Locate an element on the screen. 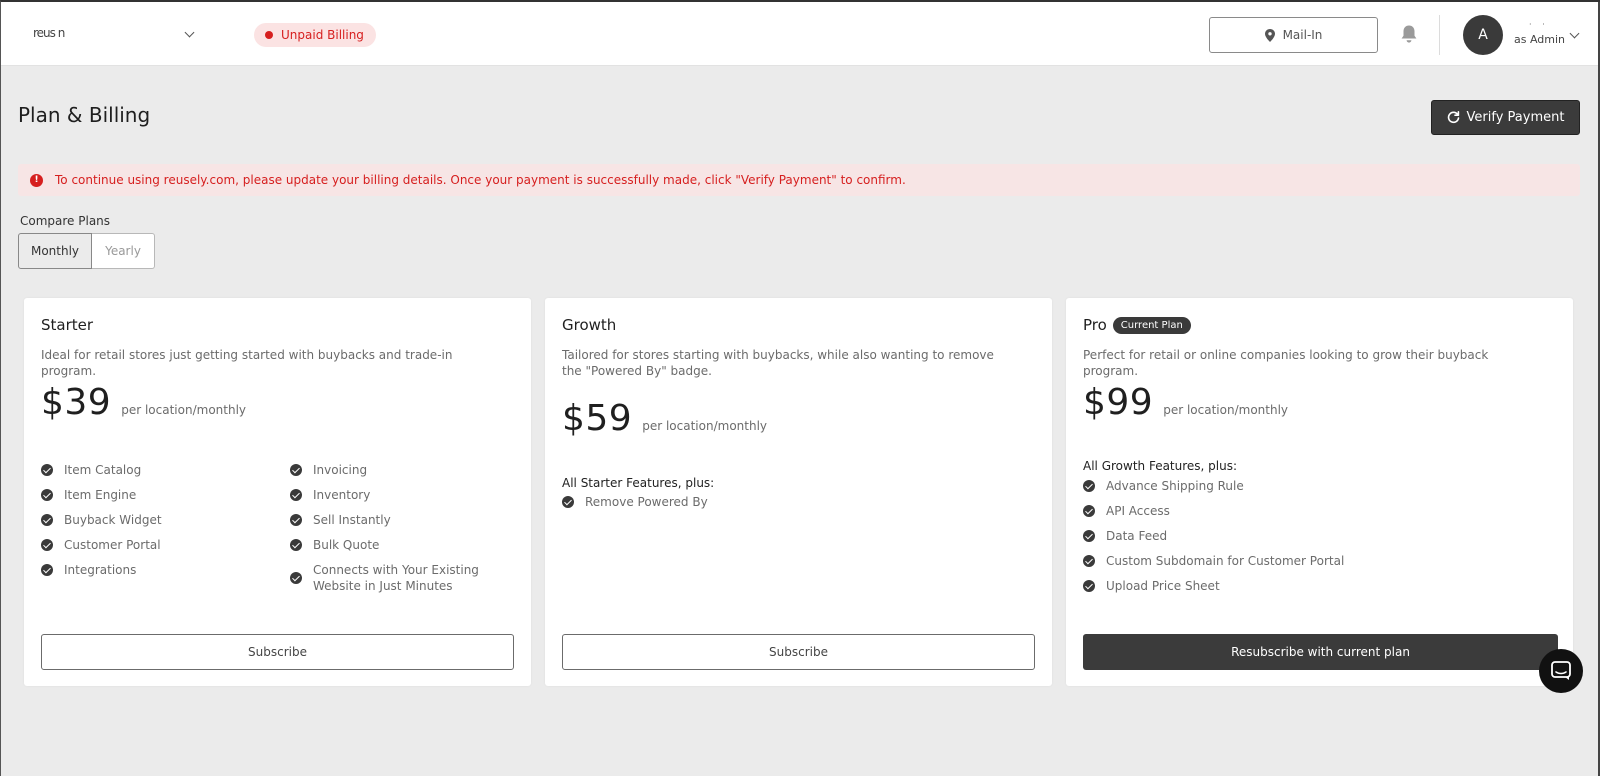 This screenshot has height=776, width=1600. organization-select: reus n is located at coordinates (117, 35).